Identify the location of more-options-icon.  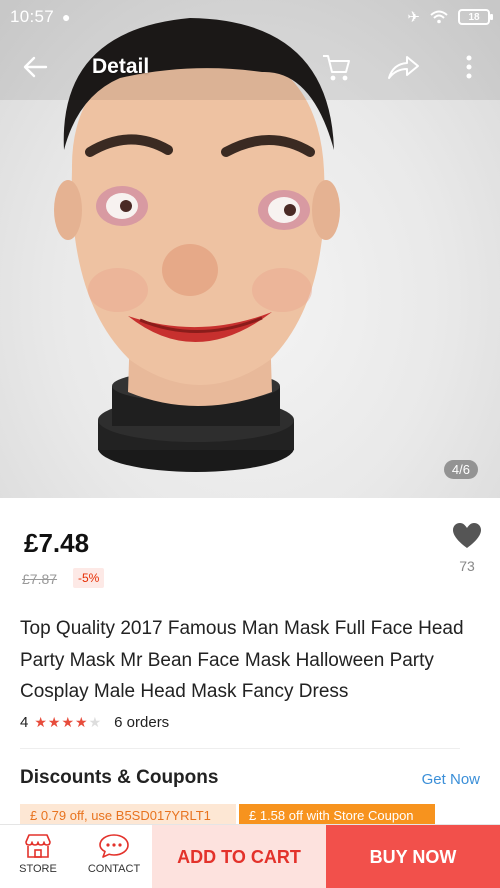
(469, 67).